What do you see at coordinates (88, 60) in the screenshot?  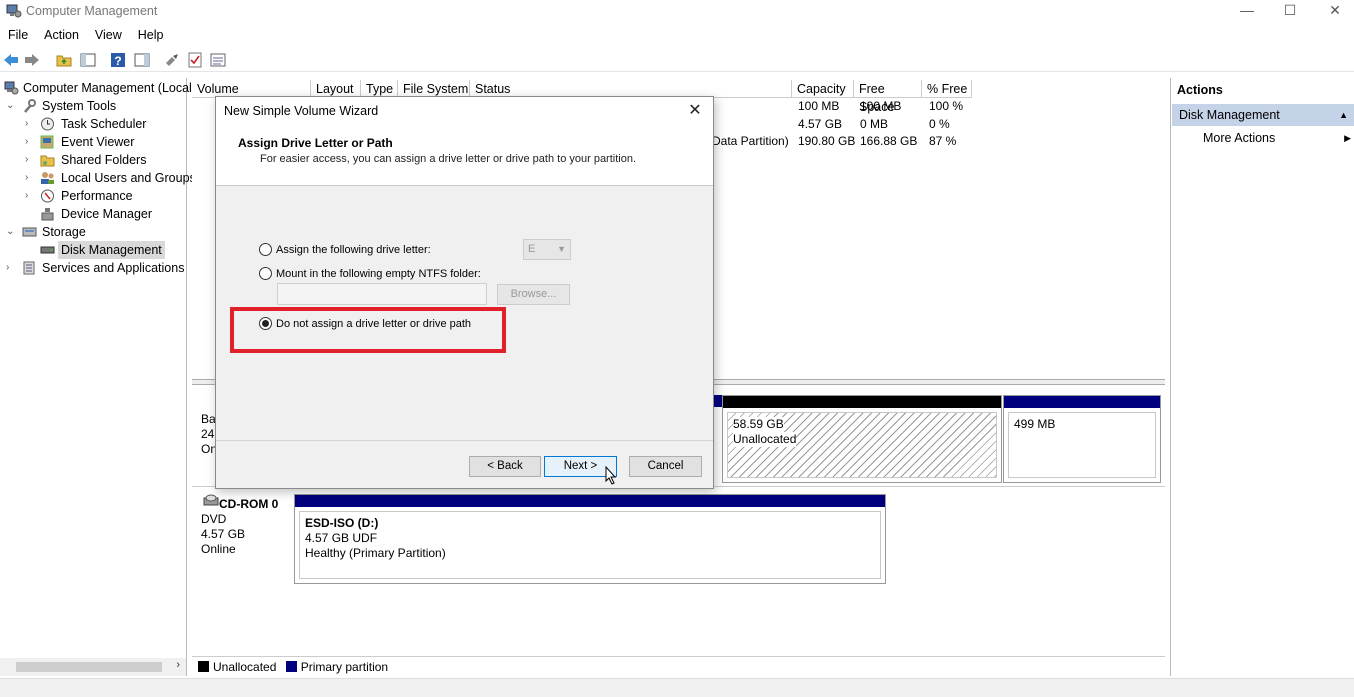 I see `show-hide-tree-icon` at bounding box center [88, 60].